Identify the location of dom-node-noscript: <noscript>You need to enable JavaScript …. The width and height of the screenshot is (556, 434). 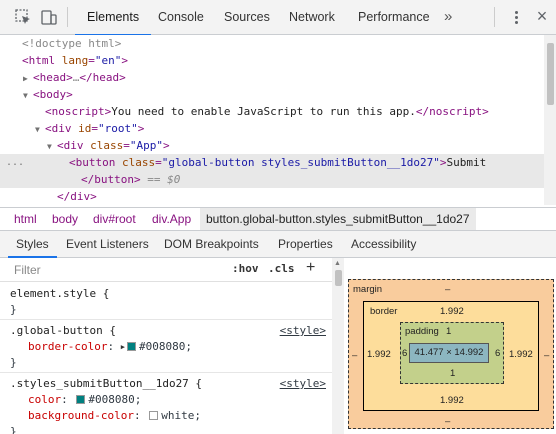
(272, 111).